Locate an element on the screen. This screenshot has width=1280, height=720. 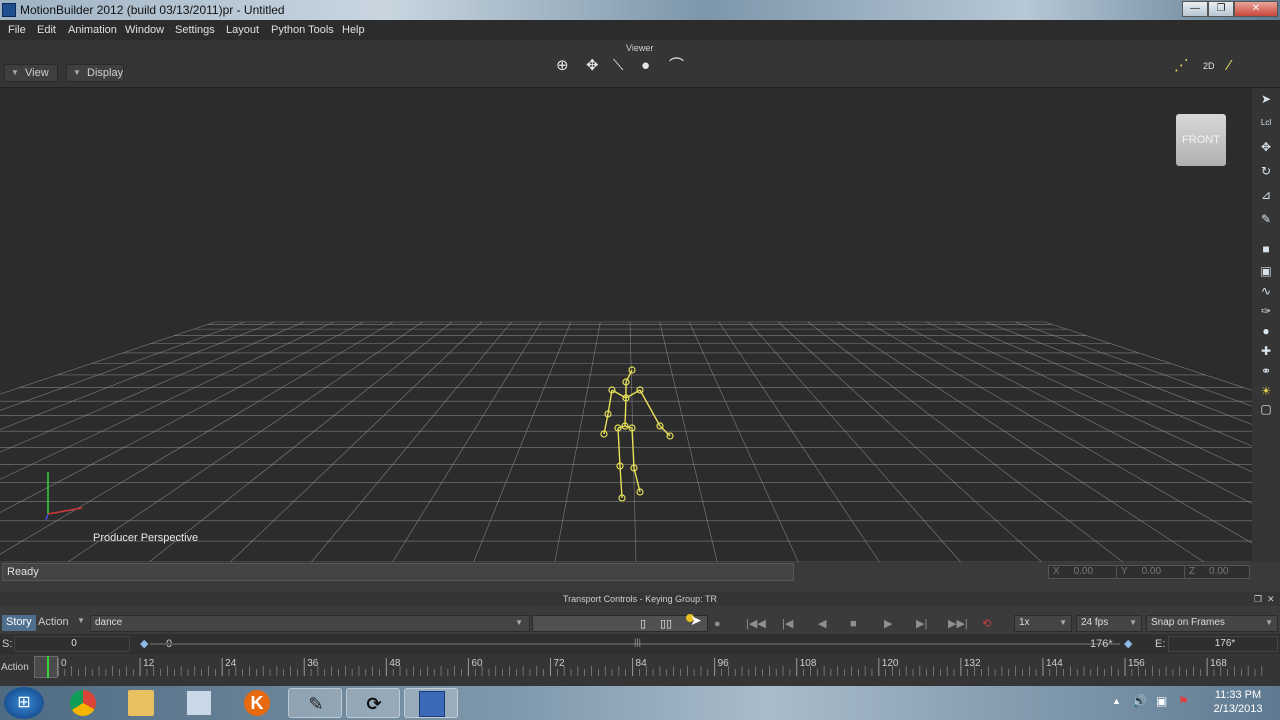
nav-cube: FRONT is located at coordinates (1201, 140).